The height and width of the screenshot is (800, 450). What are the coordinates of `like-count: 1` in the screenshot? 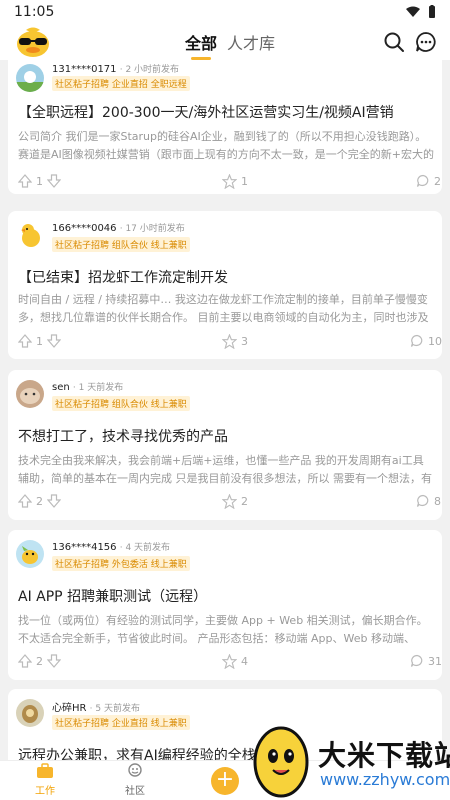 It's located at (39, 341).